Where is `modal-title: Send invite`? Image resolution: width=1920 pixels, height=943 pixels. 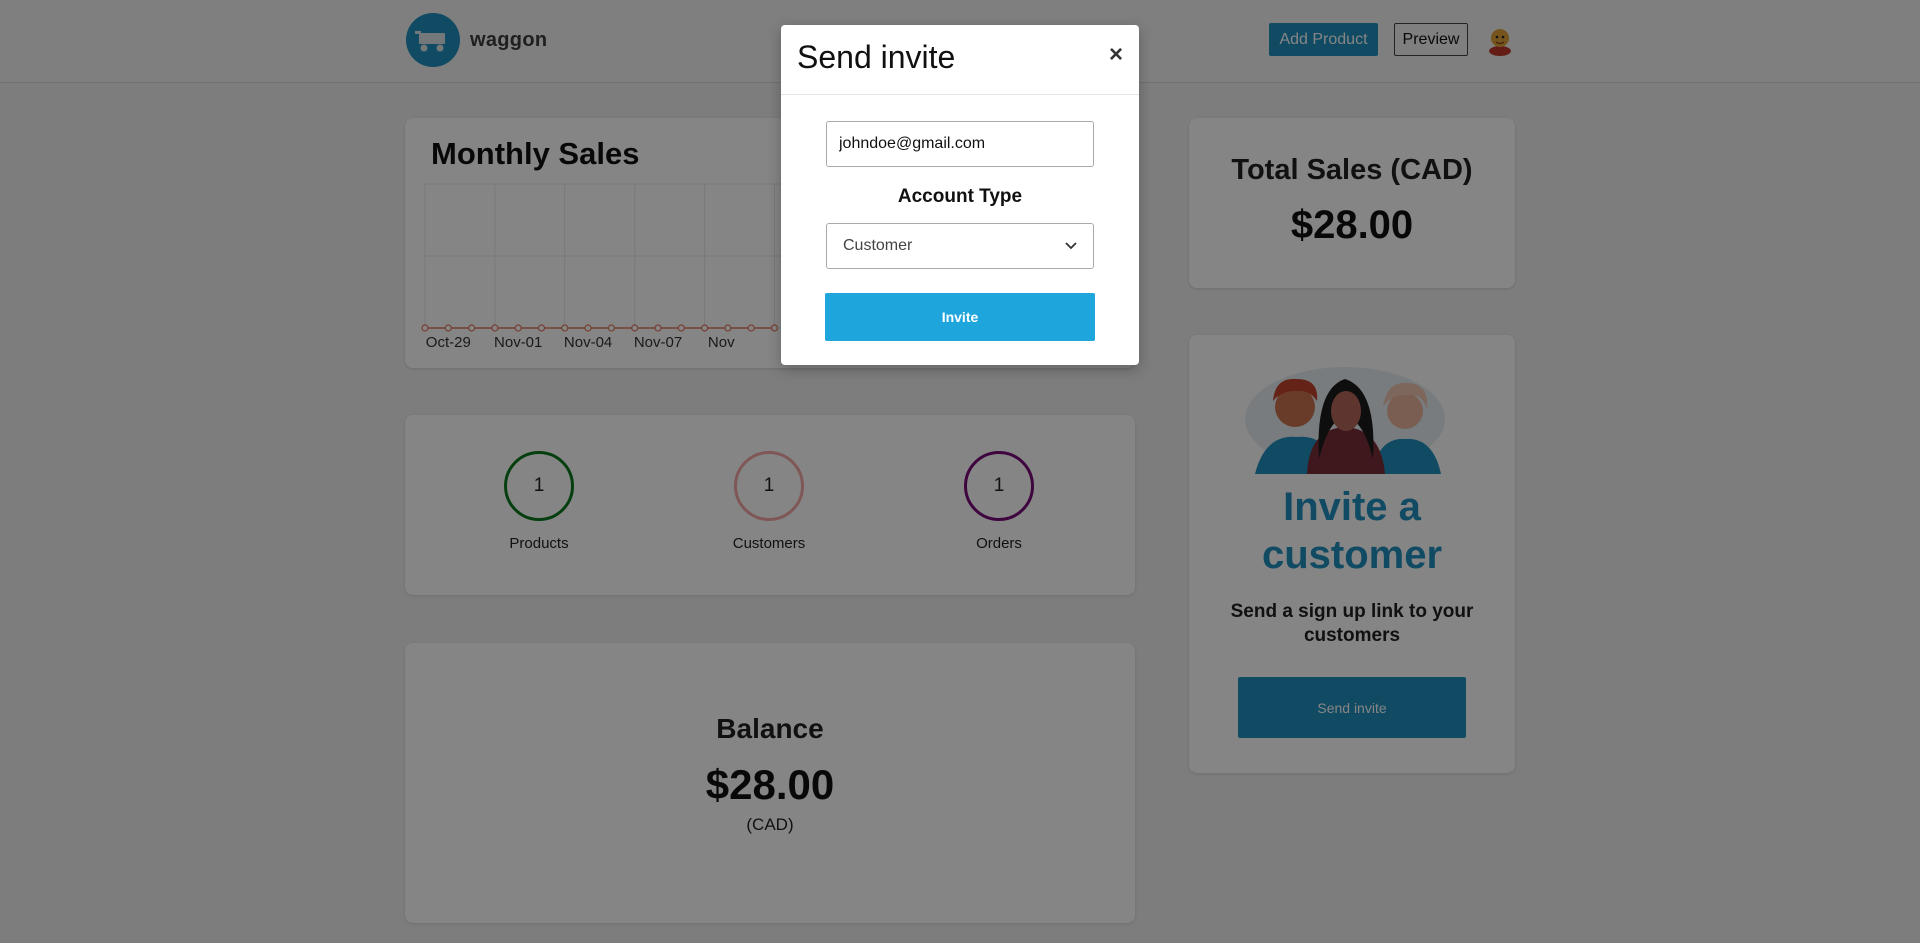
modal-title: Send invite is located at coordinates (876, 57).